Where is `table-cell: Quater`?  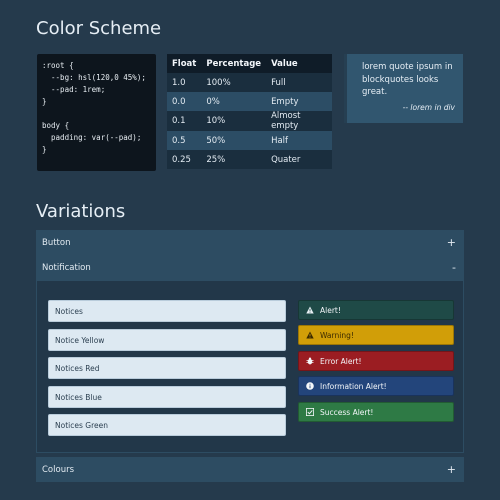 table-cell: Quater is located at coordinates (299, 159).